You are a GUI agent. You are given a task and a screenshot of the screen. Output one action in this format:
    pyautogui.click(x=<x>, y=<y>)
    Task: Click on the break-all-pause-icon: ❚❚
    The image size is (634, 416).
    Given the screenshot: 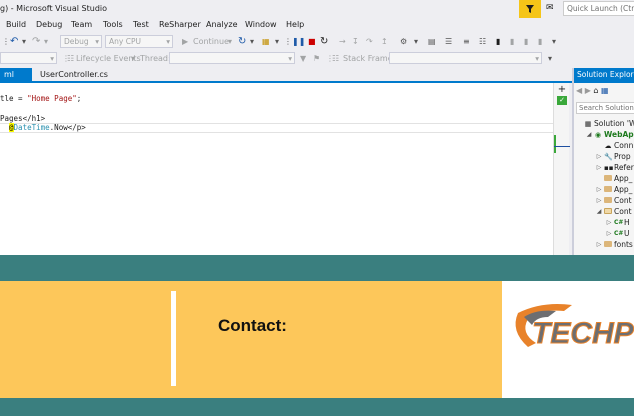 What is the action you would take?
    pyautogui.click(x=298, y=41)
    